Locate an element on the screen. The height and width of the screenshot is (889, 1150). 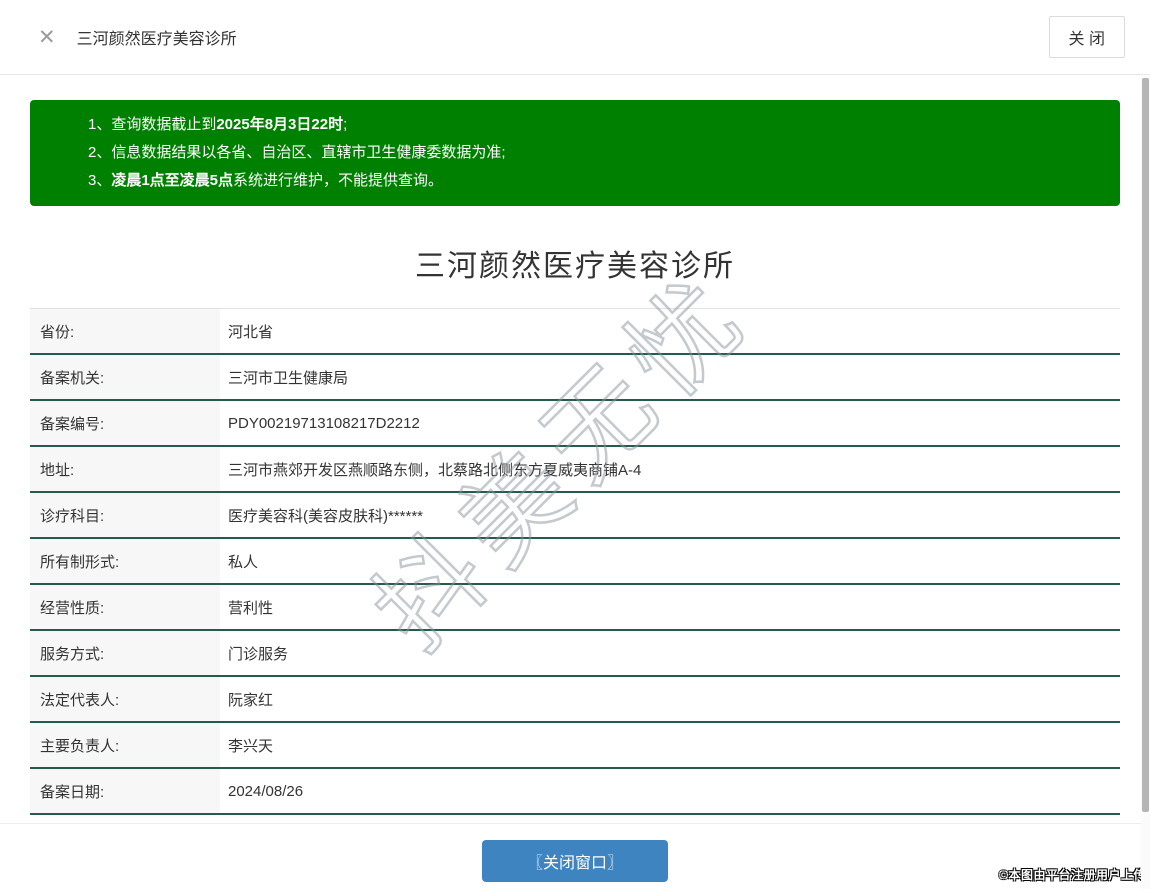
field-label: 主要负责人: is located at coordinates (125, 745).